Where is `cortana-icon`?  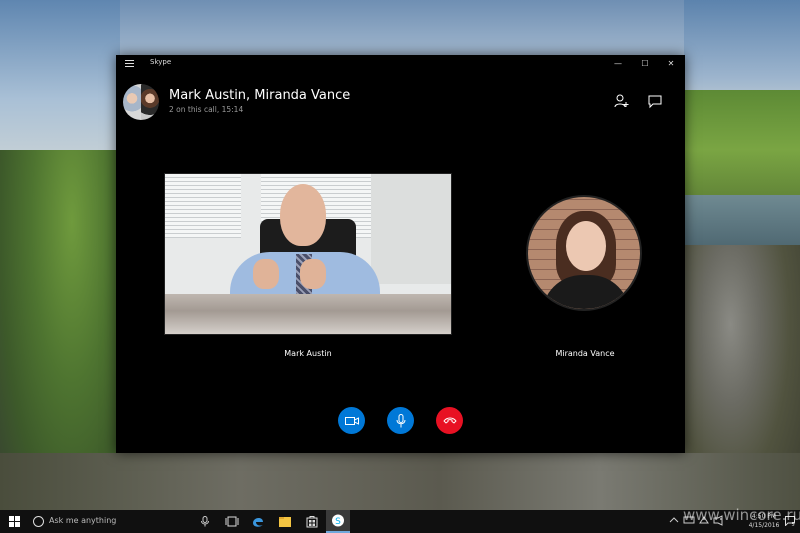 cortana-icon is located at coordinates (38, 521).